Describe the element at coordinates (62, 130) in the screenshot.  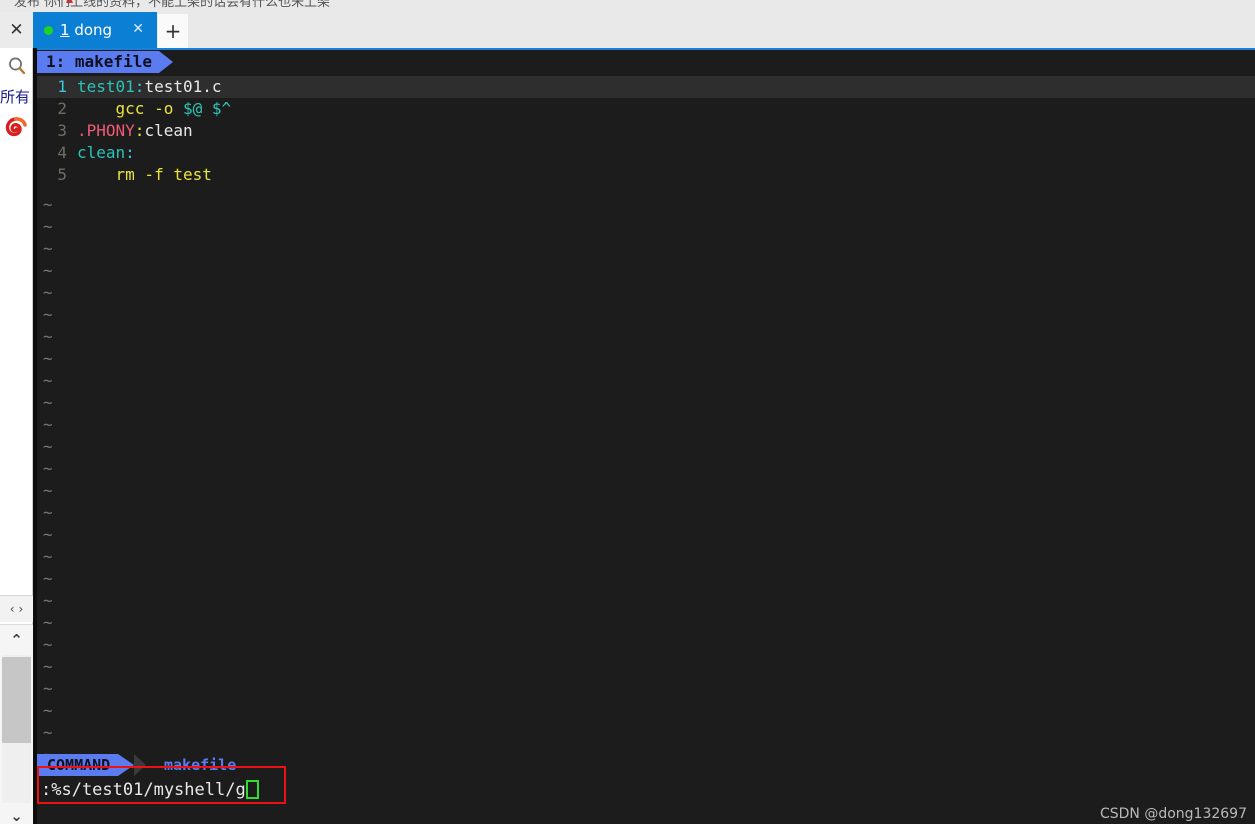
I see `line-number: 3` at that location.